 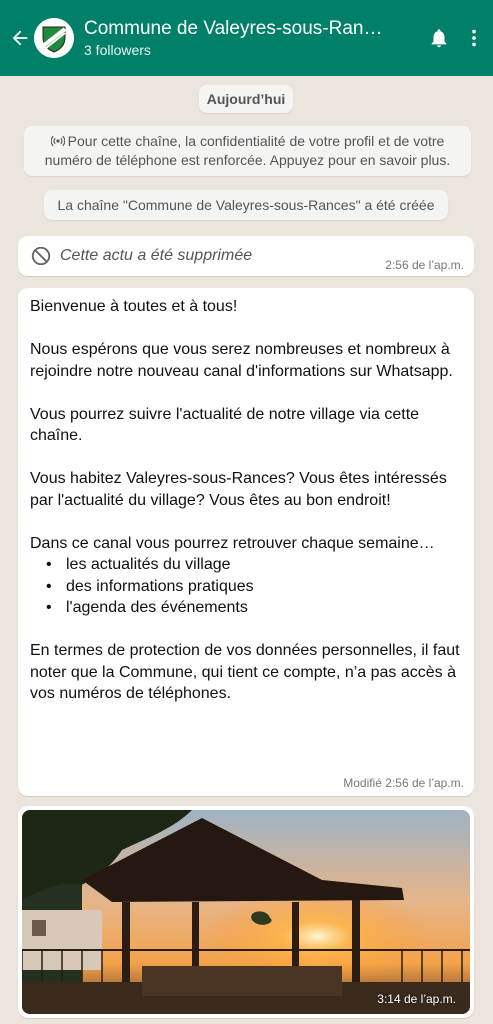 I want to click on edited-time: Modifié 2:56 de l’ap.m., so click(x=403, y=783).